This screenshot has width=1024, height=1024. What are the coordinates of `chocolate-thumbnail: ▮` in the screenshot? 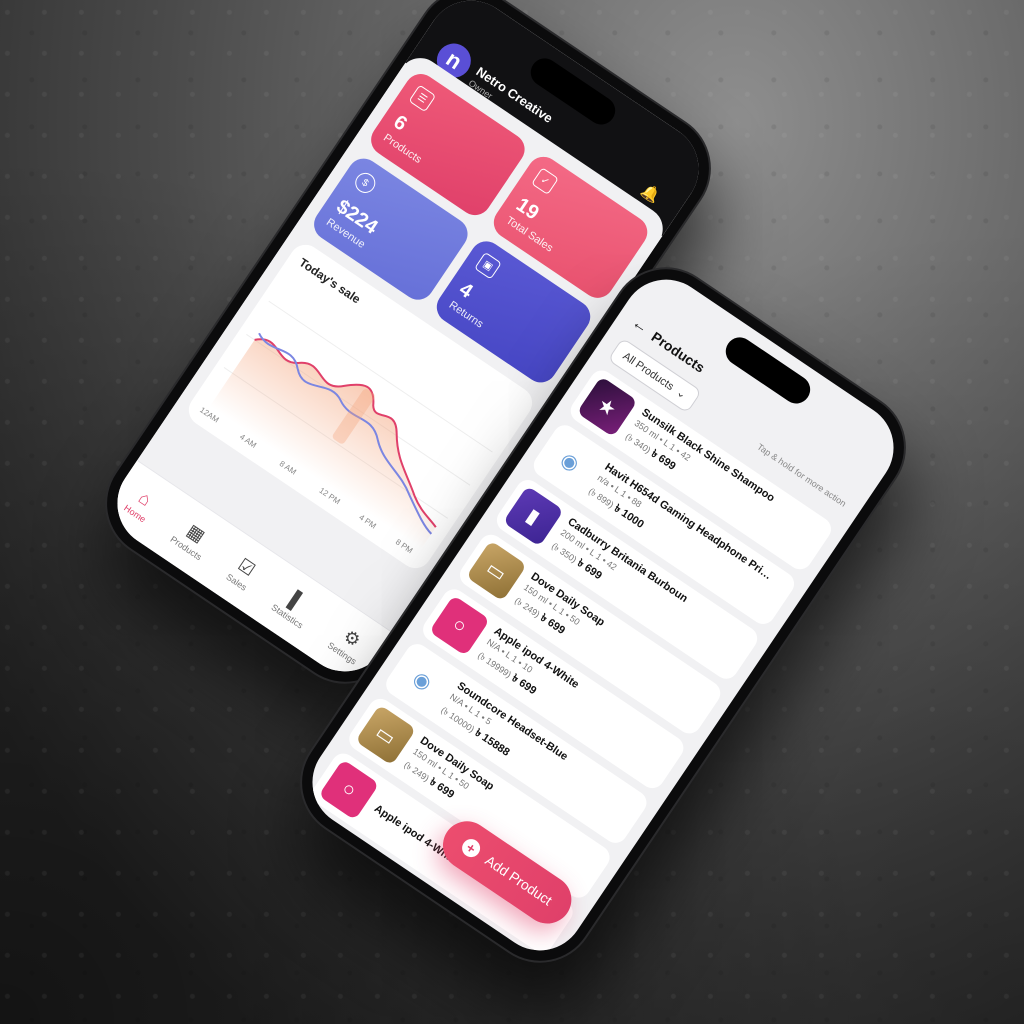 It's located at (533, 516).